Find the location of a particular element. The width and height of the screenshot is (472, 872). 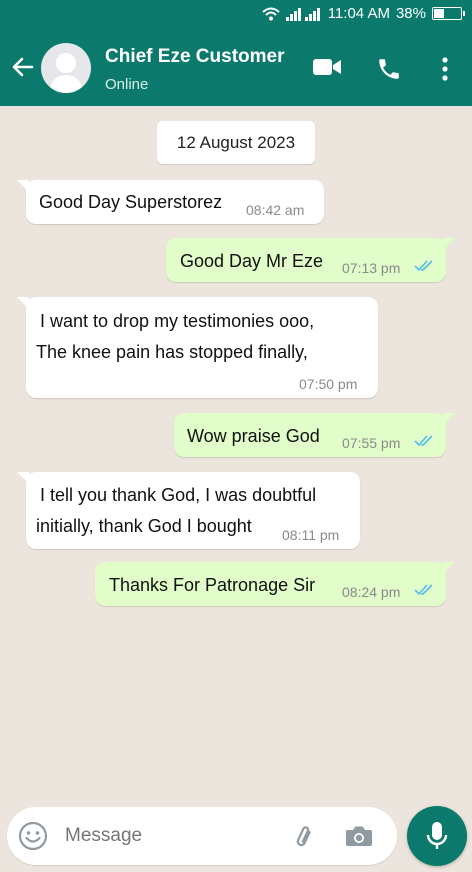

message-bubble-outgoing: Thanks For Patronage Sir 08:24 pm is located at coordinates (275, 584).